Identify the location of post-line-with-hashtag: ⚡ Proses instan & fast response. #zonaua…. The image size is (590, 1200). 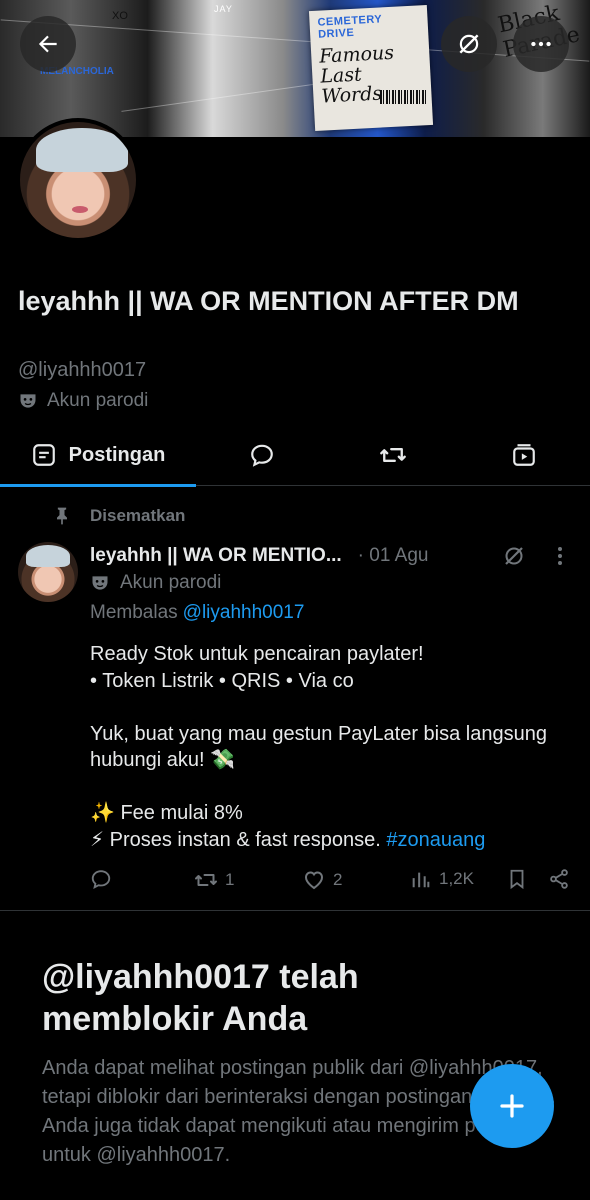
(330, 840).